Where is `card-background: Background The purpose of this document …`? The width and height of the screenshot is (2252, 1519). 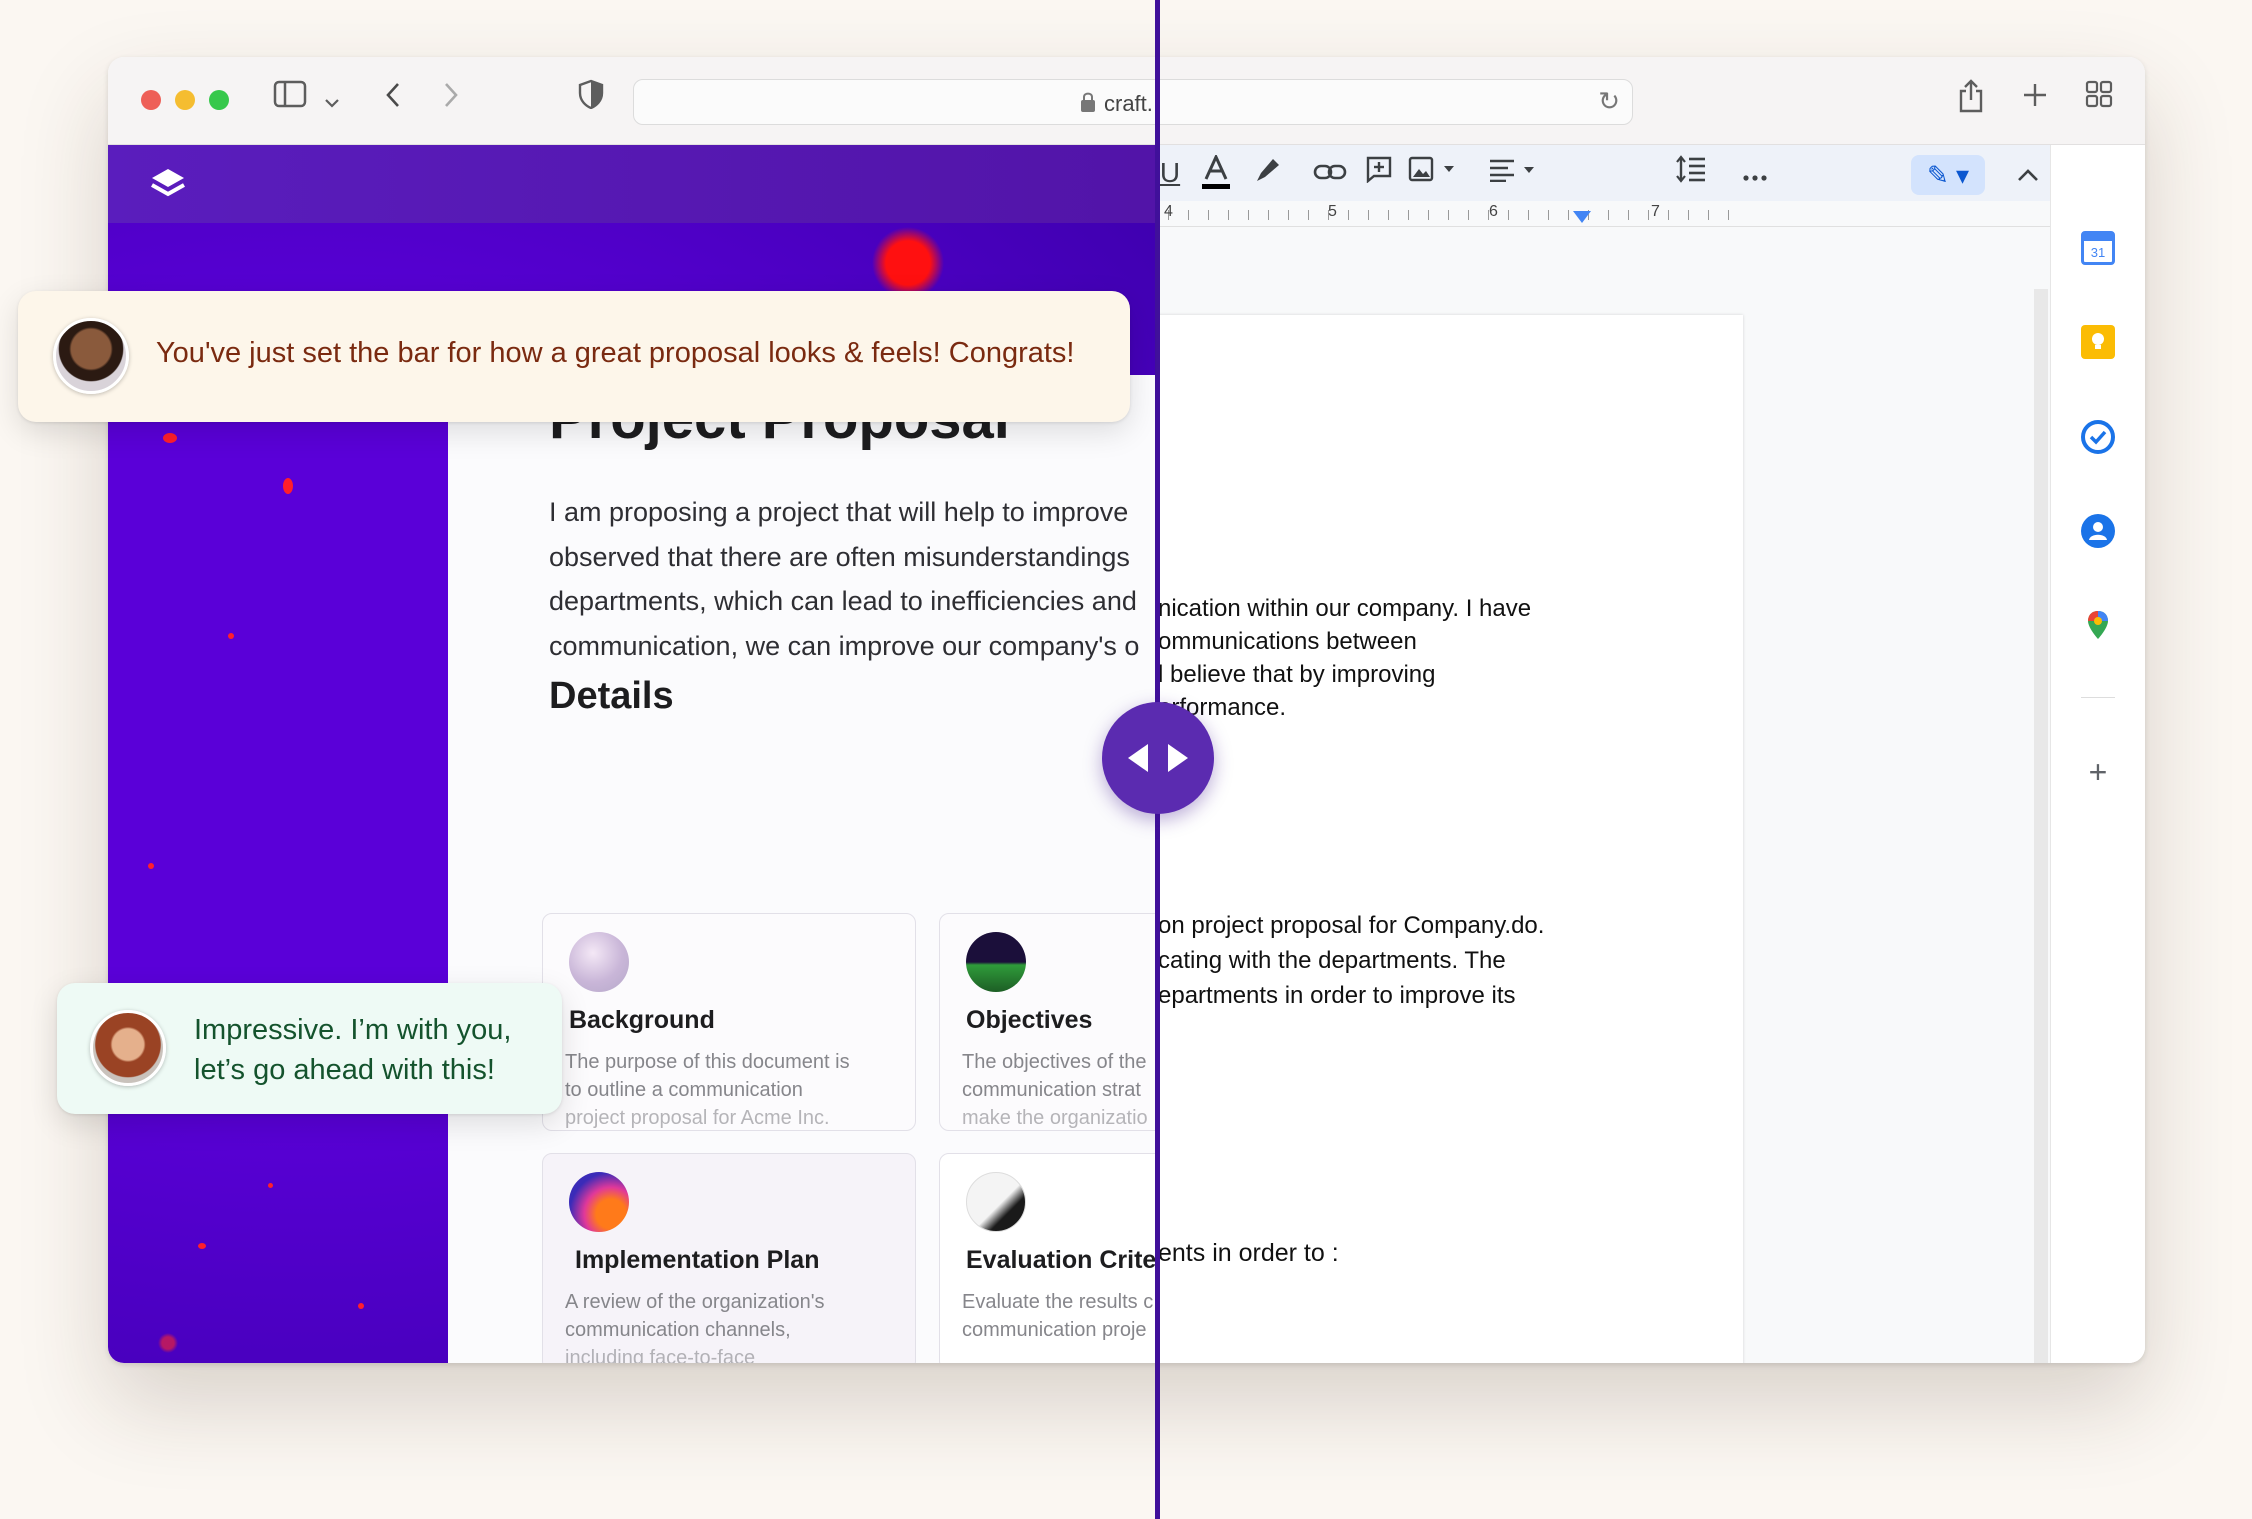
card-background: Background The purpose of this document … is located at coordinates (729, 1022).